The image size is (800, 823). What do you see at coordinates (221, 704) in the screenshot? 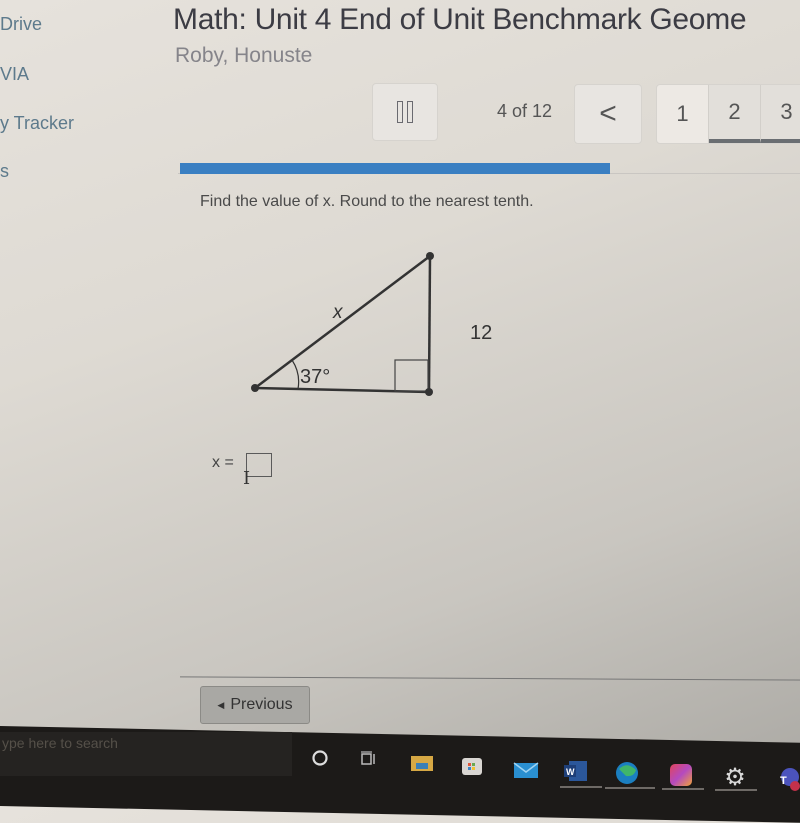
I see `caret-left-icon: ◀` at bounding box center [221, 704].